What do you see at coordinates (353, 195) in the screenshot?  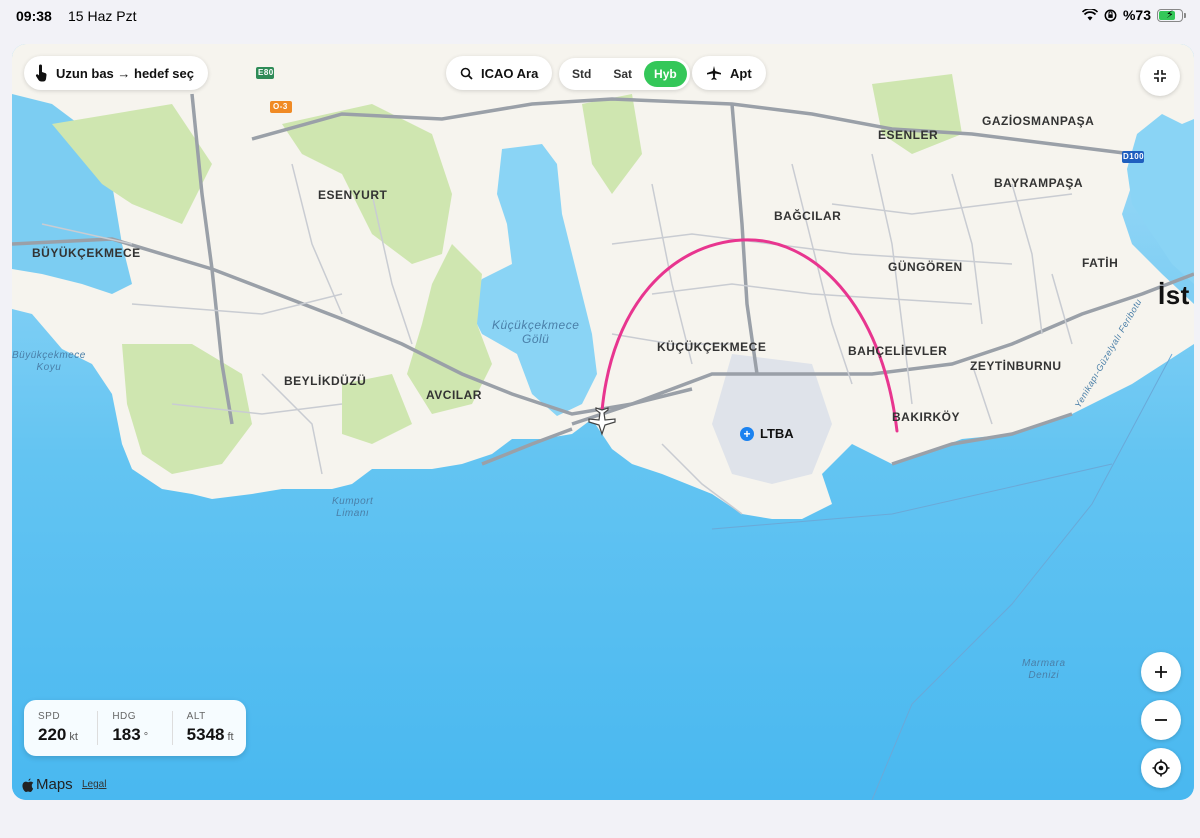 I see `place-esenyurt: ESENYURT` at bounding box center [353, 195].